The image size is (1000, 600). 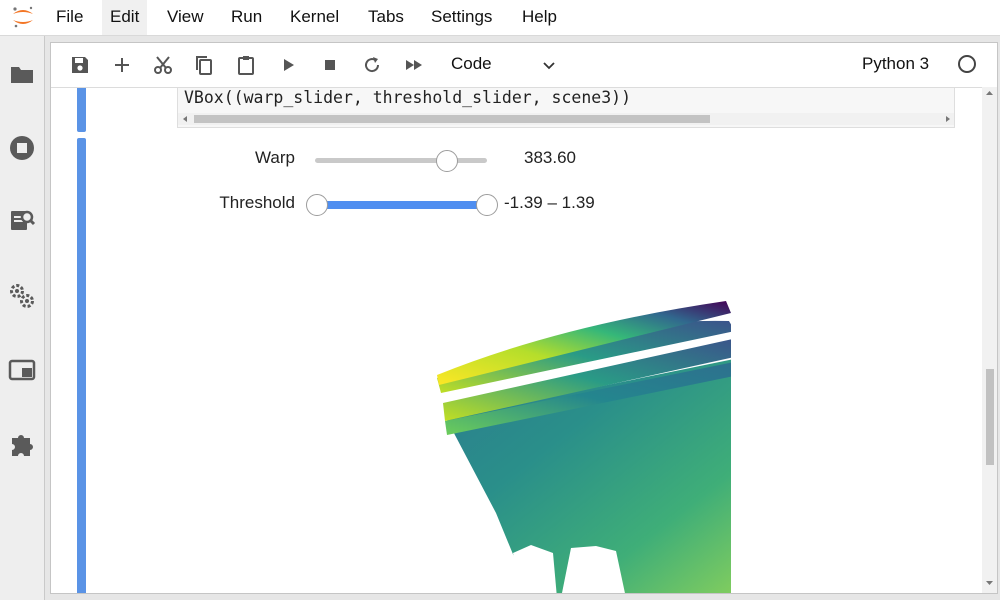 What do you see at coordinates (989, 340) in the screenshot?
I see `vertical-scrollbar` at bounding box center [989, 340].